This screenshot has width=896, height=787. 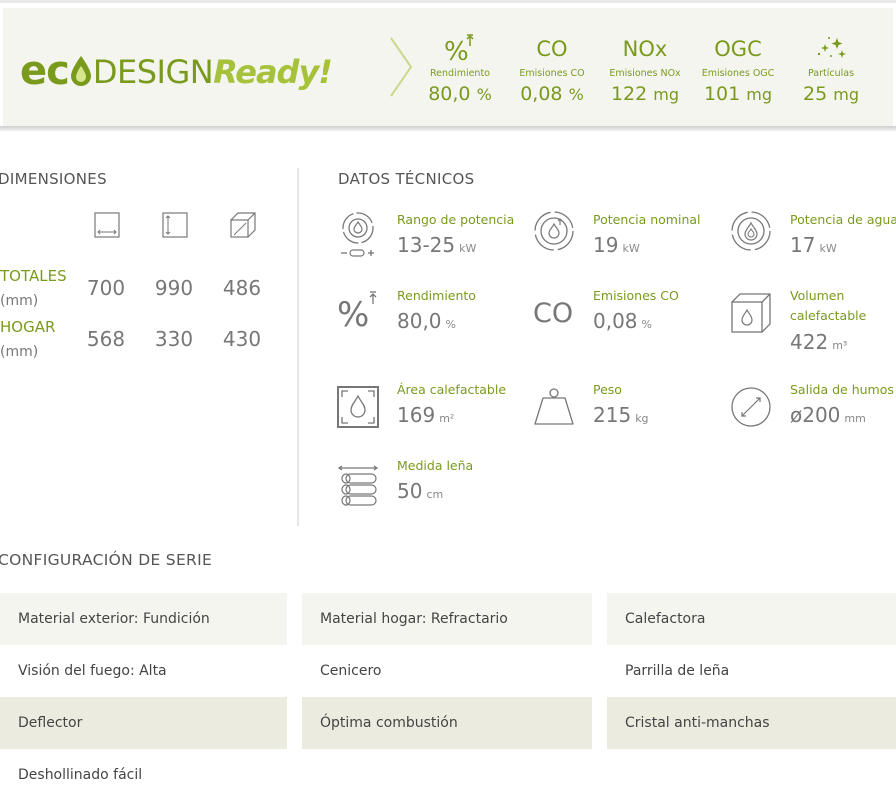 I want to click on co-symbol: CO, so click(x=552, y=49).